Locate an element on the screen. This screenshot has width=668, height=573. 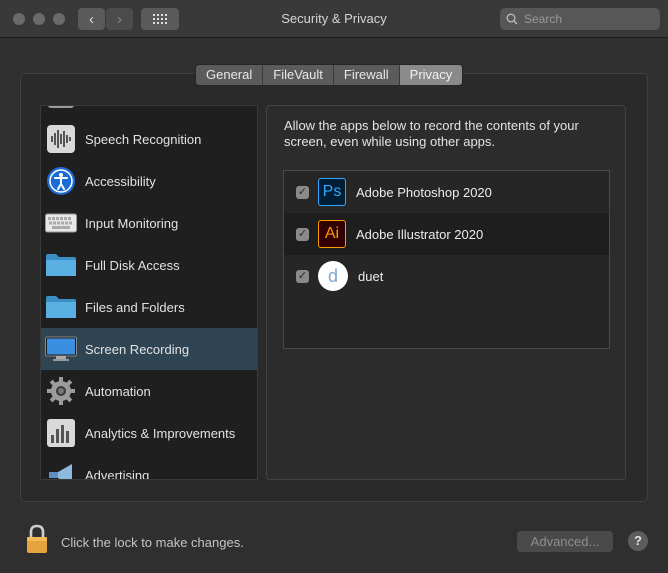
photoshop-icon: Ps is located at coordinates (332, 192).